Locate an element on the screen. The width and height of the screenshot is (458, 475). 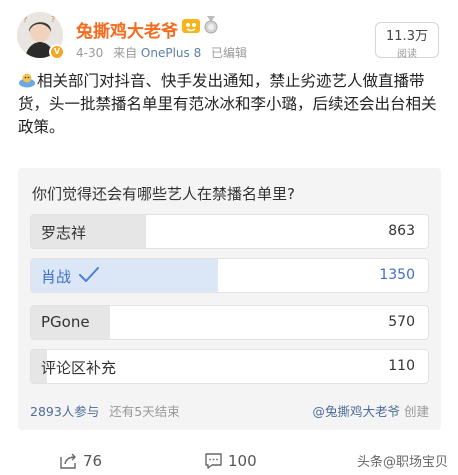
poll-option: 评论区补充 110 is located at coordinates (229, 366).